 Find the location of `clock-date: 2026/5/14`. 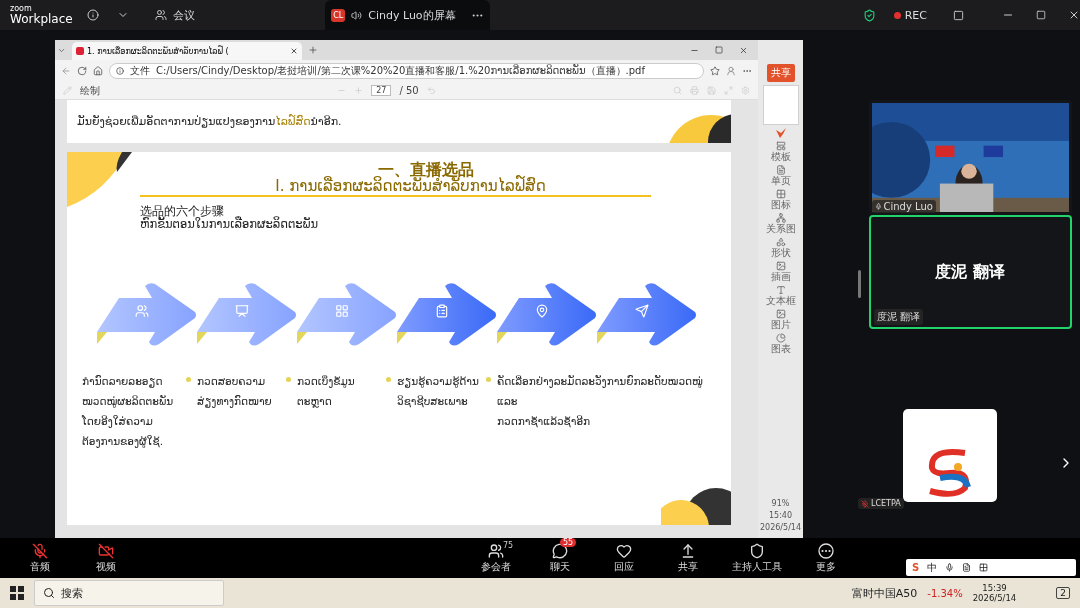

clock-date: 2026/5/14 is located at coordinates (780, 527).